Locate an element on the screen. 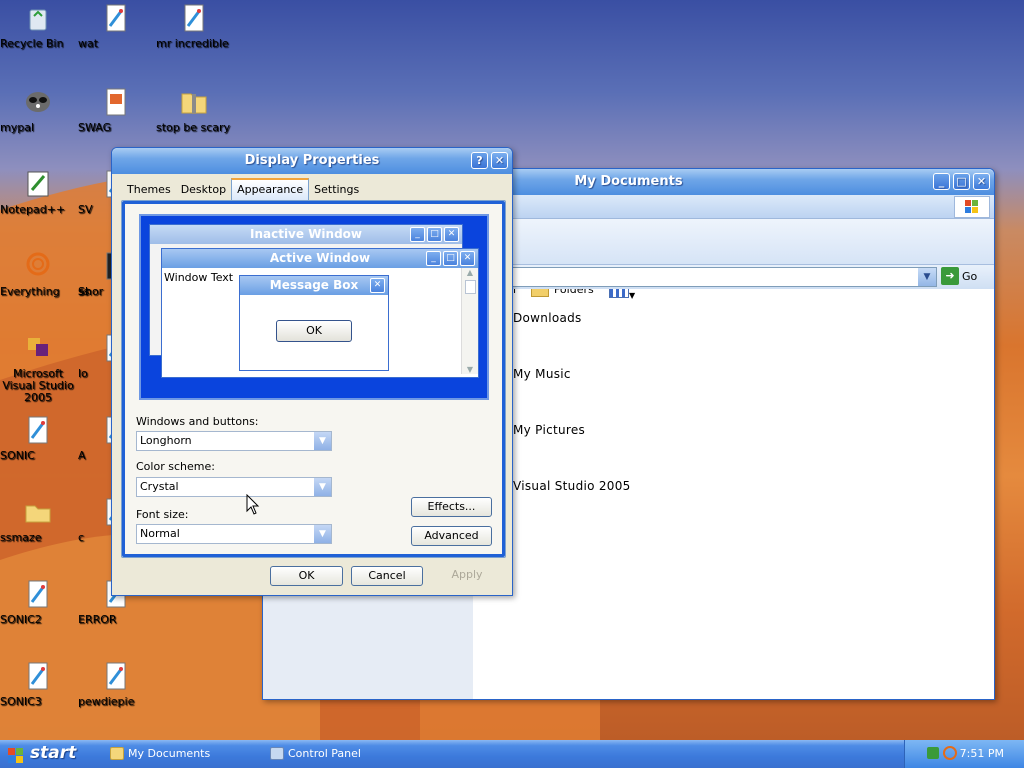 Image resolution: width=1024 pixels, height=768 pixels. taskbar: start My Documents Control Panel 7:51 PM is located at coordinates (512, 754).